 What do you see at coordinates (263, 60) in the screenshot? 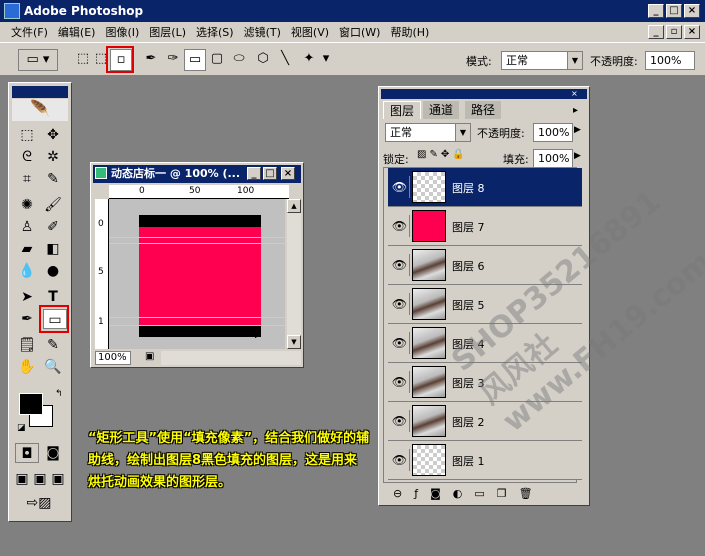
I see `polygon-icon: ⬡` at bounding box center [263, 60].